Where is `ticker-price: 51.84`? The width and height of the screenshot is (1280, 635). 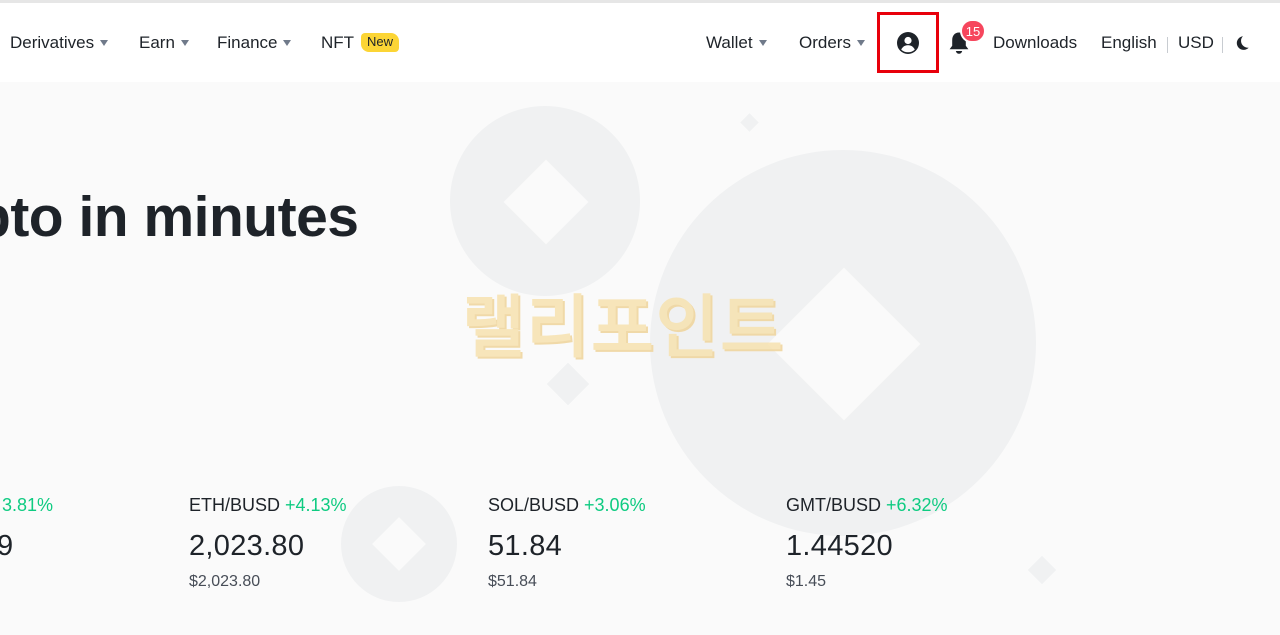
ticker-price: 51.84 is located at coordinates (525, 546).